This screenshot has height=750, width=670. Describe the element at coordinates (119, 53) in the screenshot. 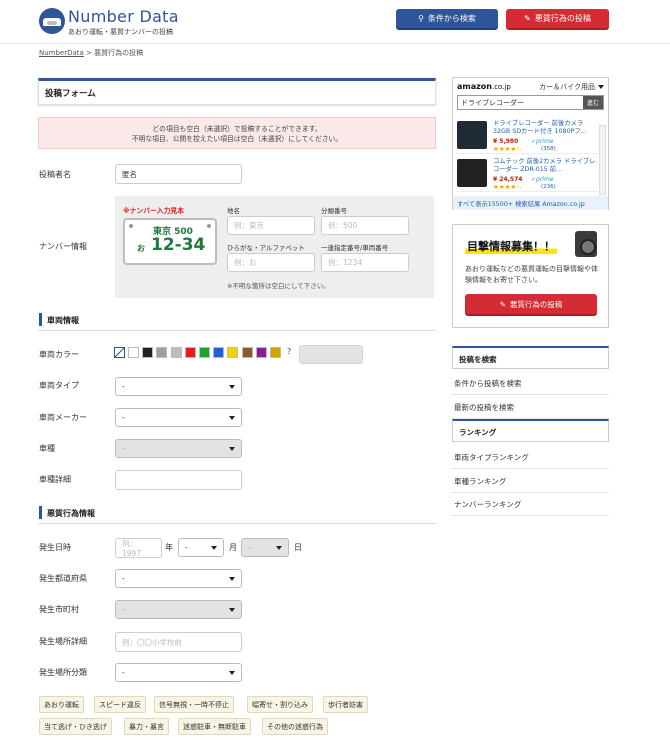

I see `breadcrumb-current: 悪質行為の投稿` at that location.